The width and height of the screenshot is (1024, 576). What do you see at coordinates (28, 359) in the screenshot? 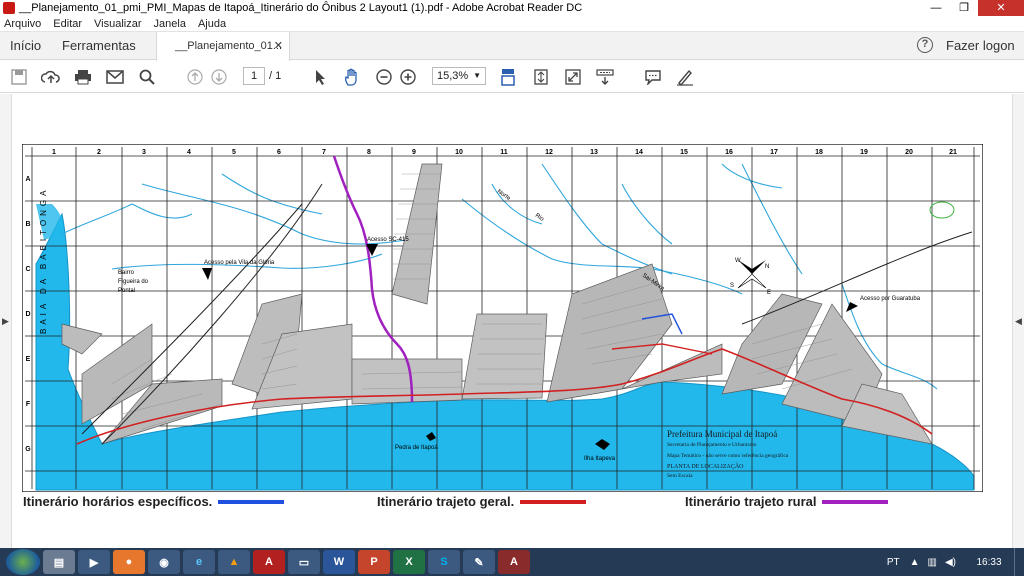
I see `row-label: E` at bounding box center [28, 359].